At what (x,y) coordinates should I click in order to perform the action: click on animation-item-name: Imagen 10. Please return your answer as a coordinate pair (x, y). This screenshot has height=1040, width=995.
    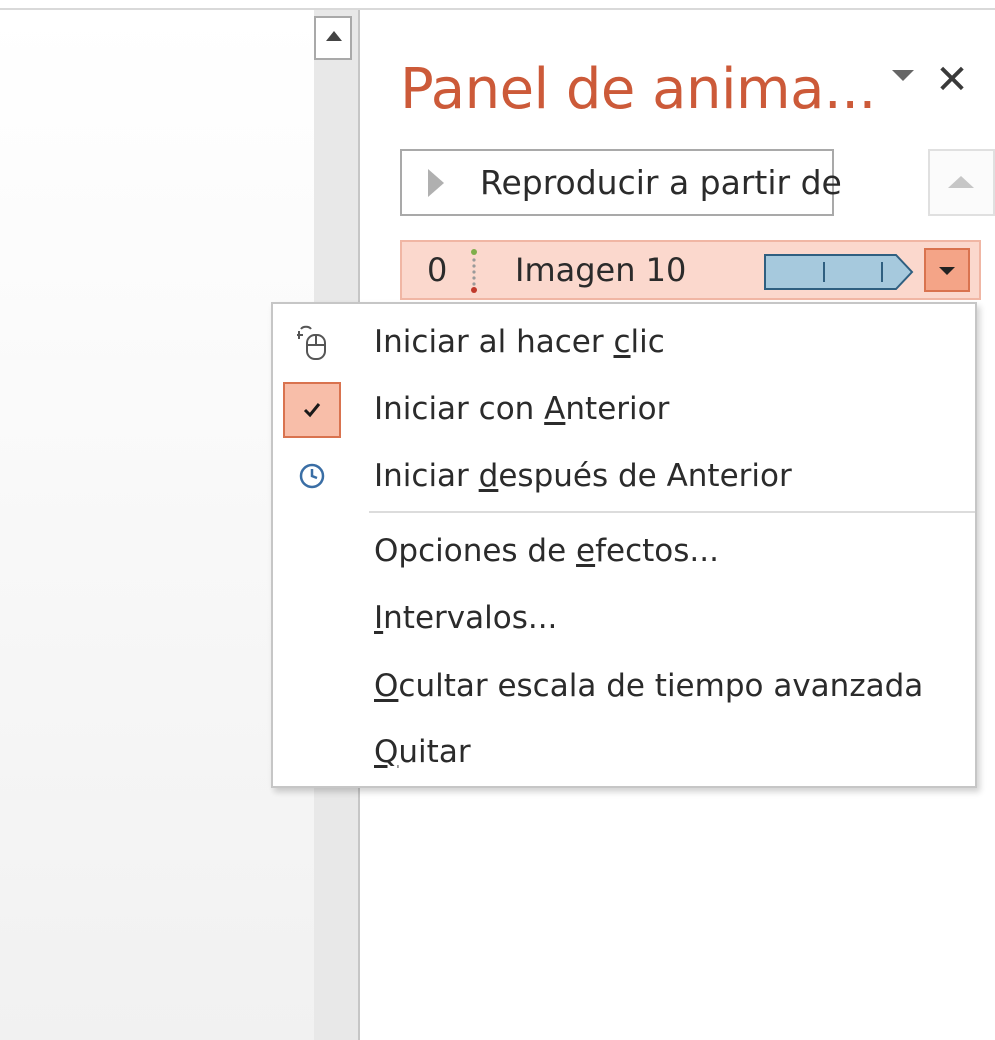
    Looking at the image, I should click on (601, 270).